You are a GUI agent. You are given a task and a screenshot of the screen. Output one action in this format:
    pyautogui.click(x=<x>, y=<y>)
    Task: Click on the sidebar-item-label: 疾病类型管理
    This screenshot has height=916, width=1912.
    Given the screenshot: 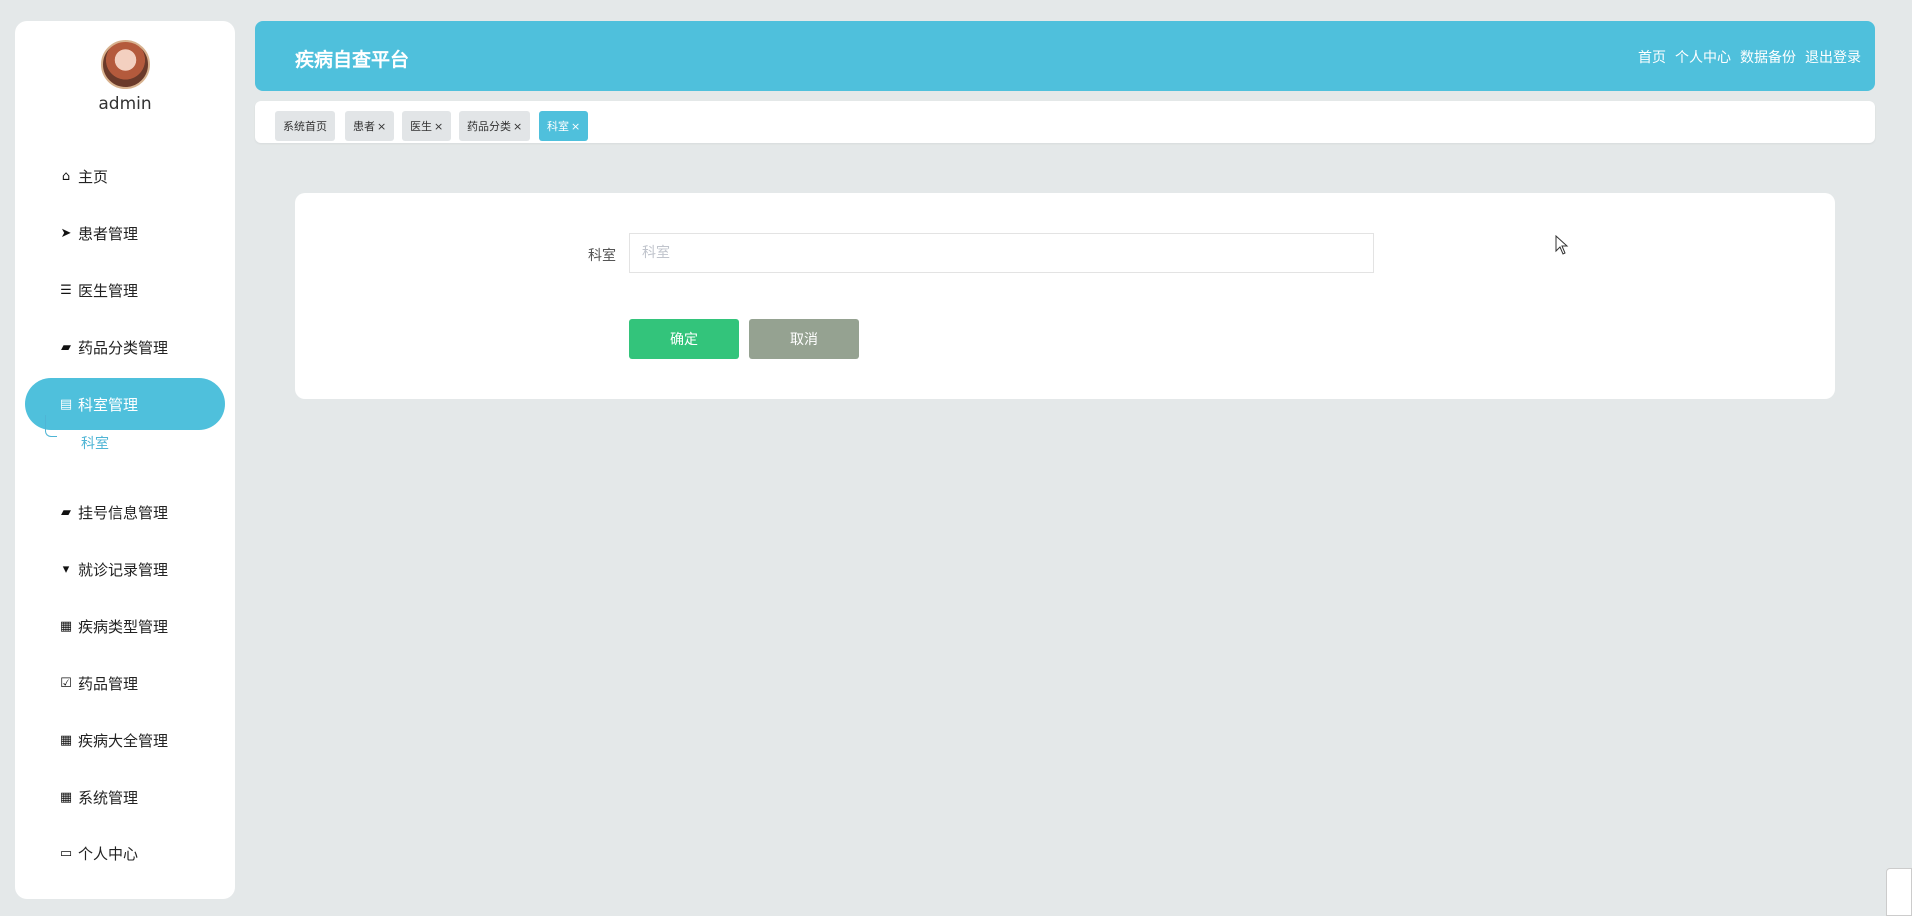 What is the action you would take?
    pyautogui.click(x=123, y=626)
    